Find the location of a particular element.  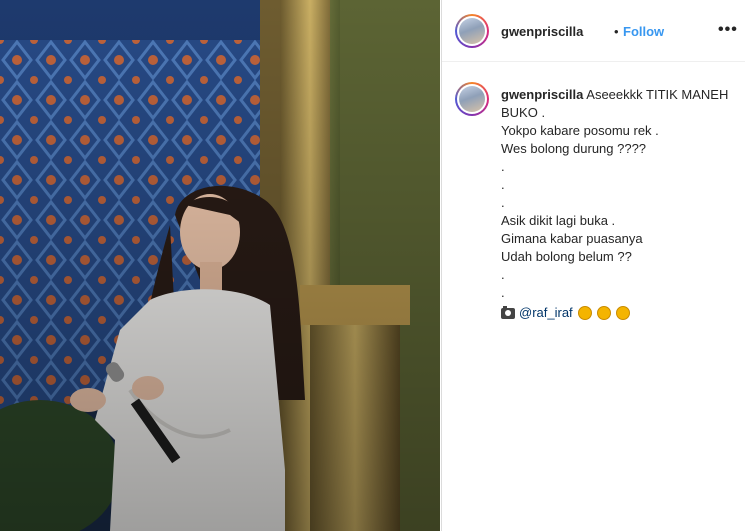

mention-link: @raf_iraf is located at coordinates (546, 313).